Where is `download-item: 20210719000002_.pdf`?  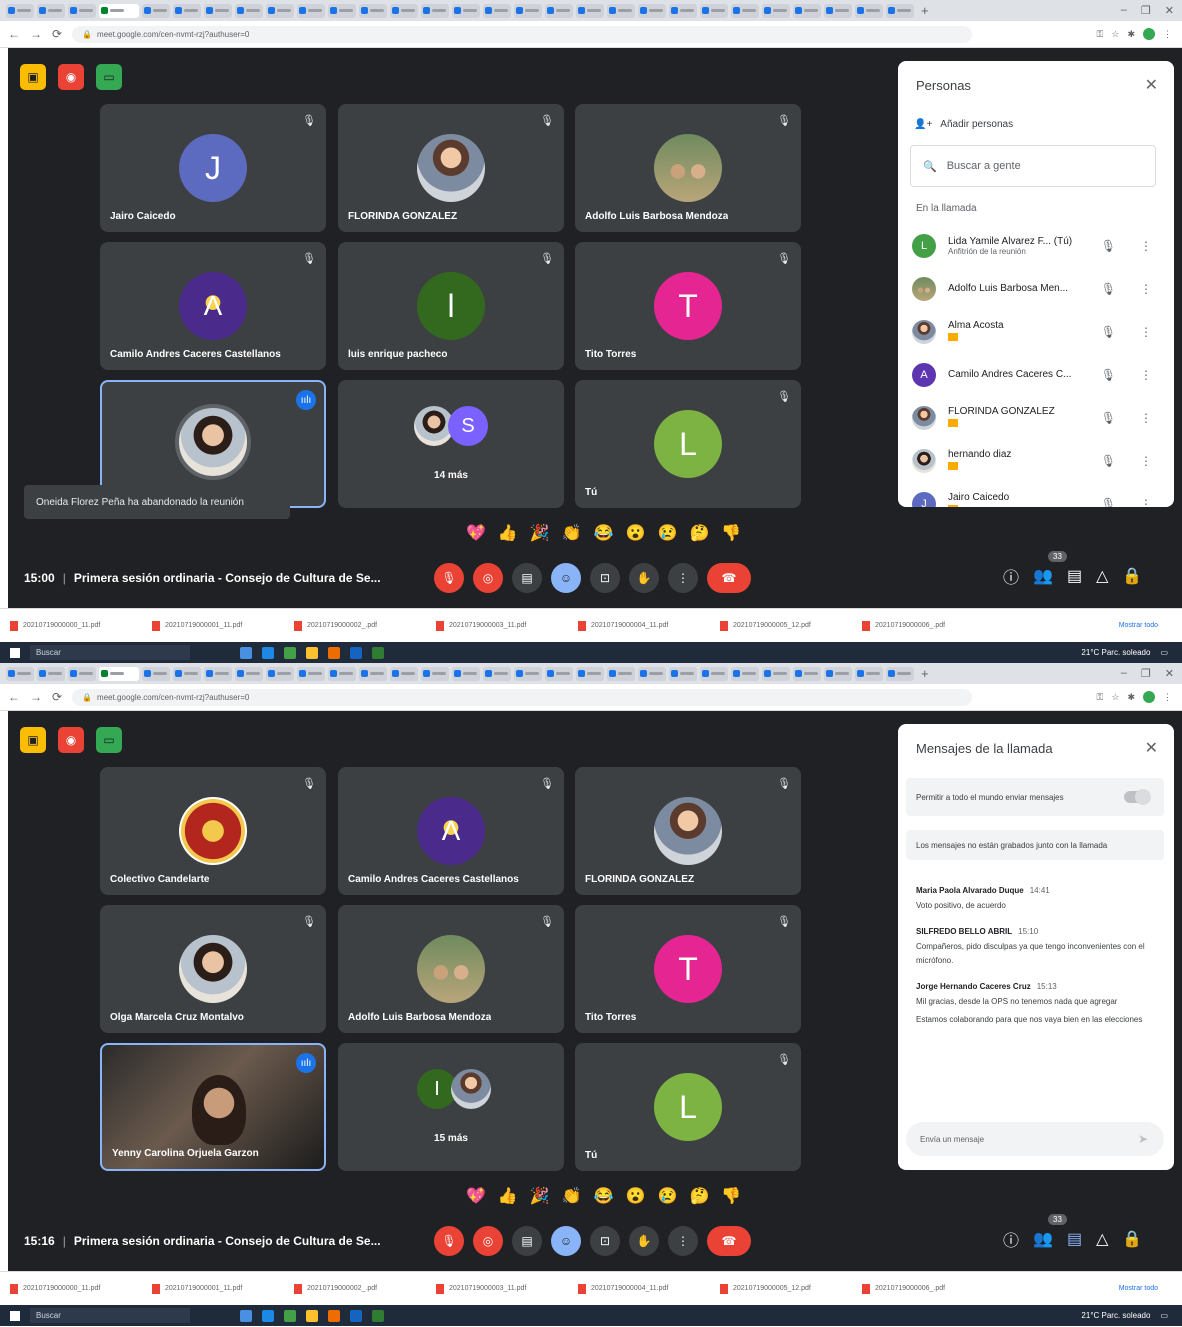
download-item: 20210719000002_.pdf is located at coordinates (358, 1289).